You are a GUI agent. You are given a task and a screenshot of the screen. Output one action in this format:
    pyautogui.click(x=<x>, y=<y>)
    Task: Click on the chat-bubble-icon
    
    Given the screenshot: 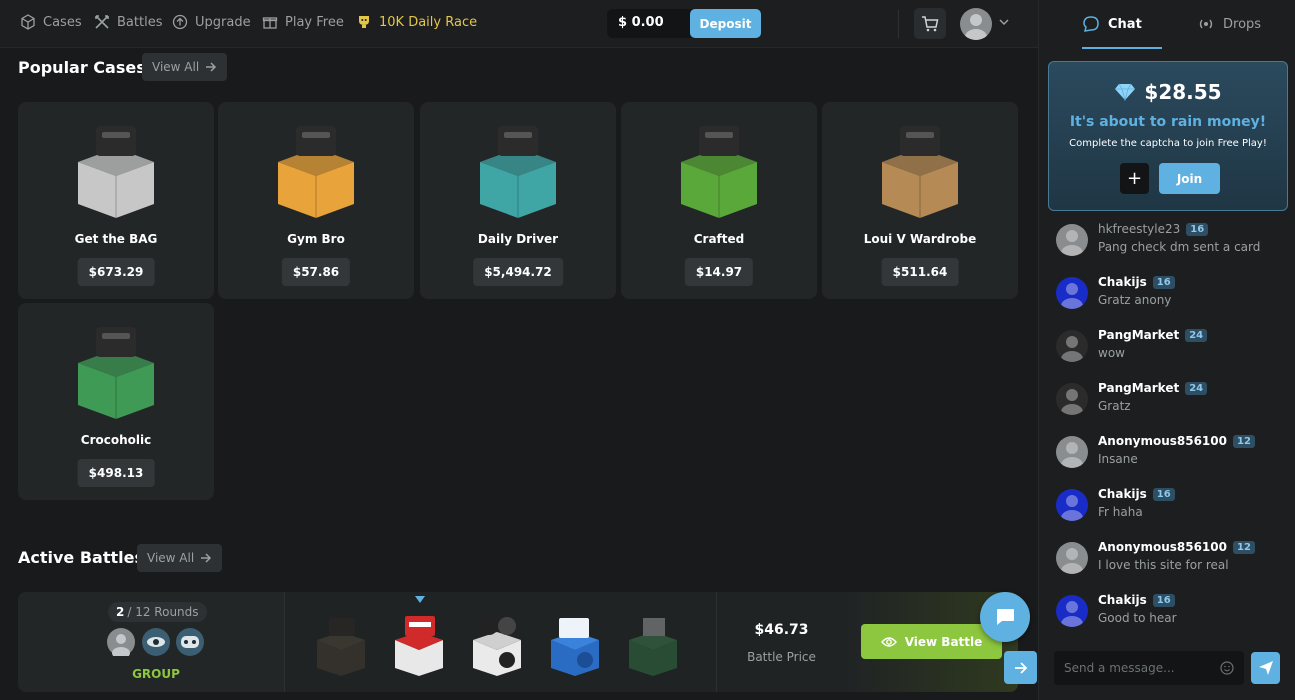 What is the action you would take?
    pyautogui.click(x=1005, y=617)
    